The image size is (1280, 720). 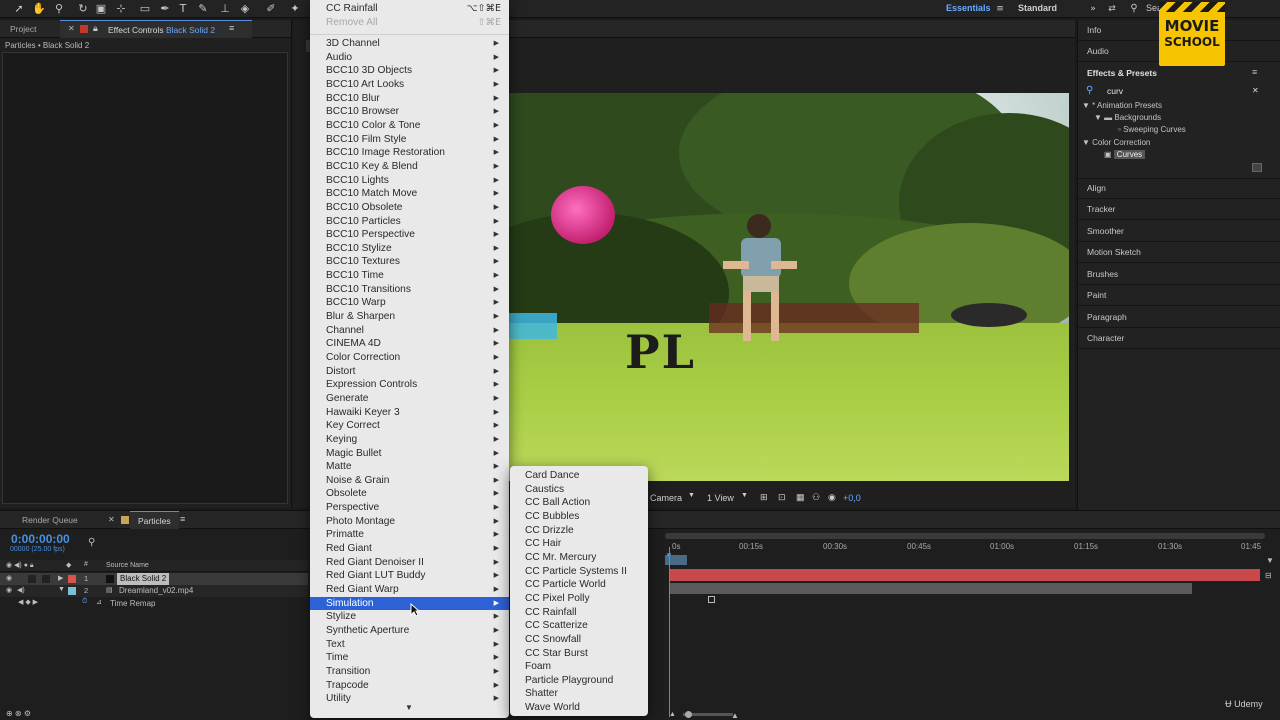 What do you see at coordinates (1268, 575) in the screenshot?
I see `comp-flow-icon: ⊟` at bounding box center [1268, 575].